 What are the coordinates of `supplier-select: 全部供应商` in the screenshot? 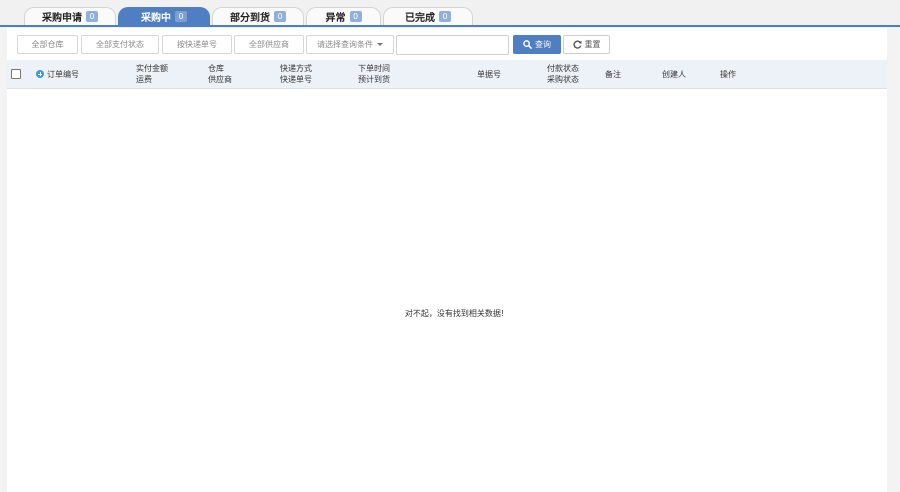 It's located at (269, 44).